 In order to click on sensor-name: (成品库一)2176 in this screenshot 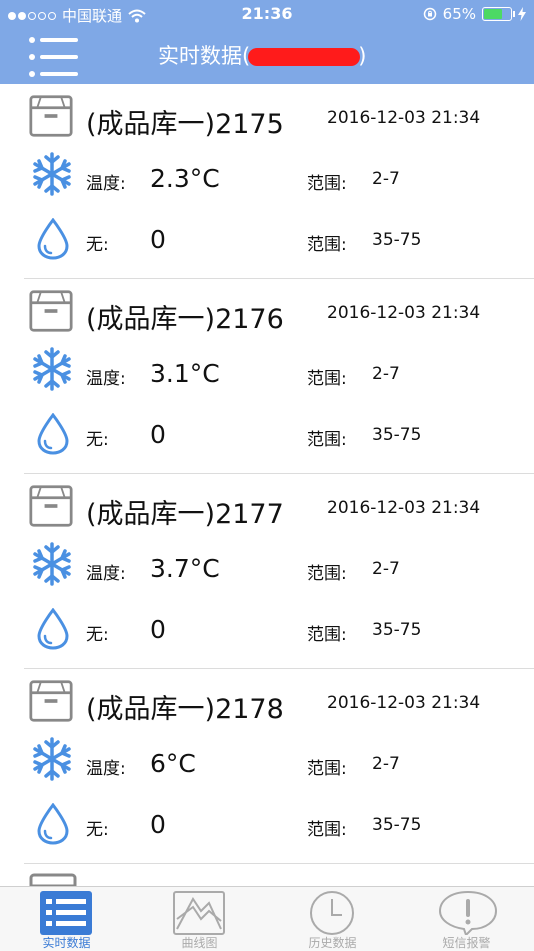, I will do `click(185, 319)`.